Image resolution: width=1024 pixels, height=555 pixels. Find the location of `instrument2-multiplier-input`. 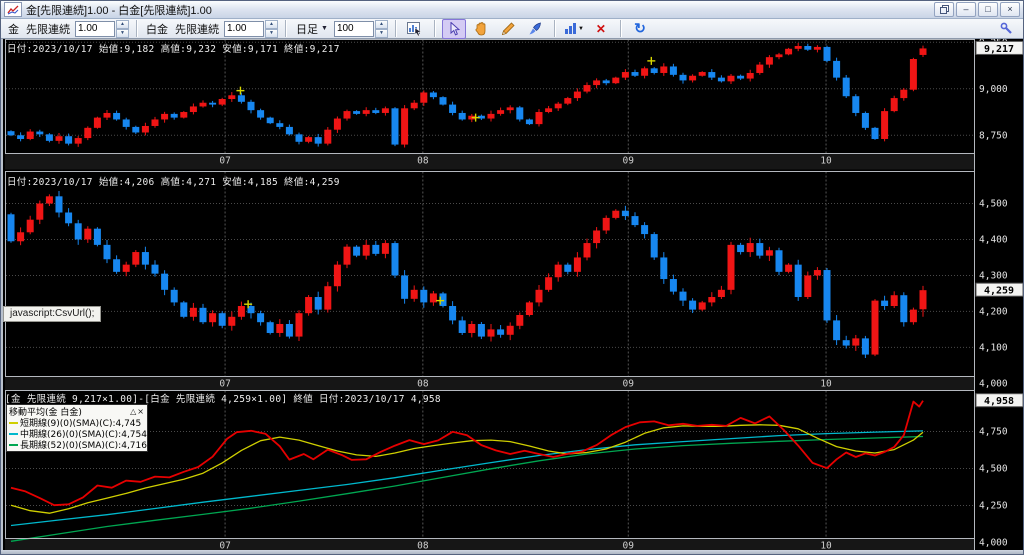

instrument2-multiplier-input is located at coordinates (244, 28).